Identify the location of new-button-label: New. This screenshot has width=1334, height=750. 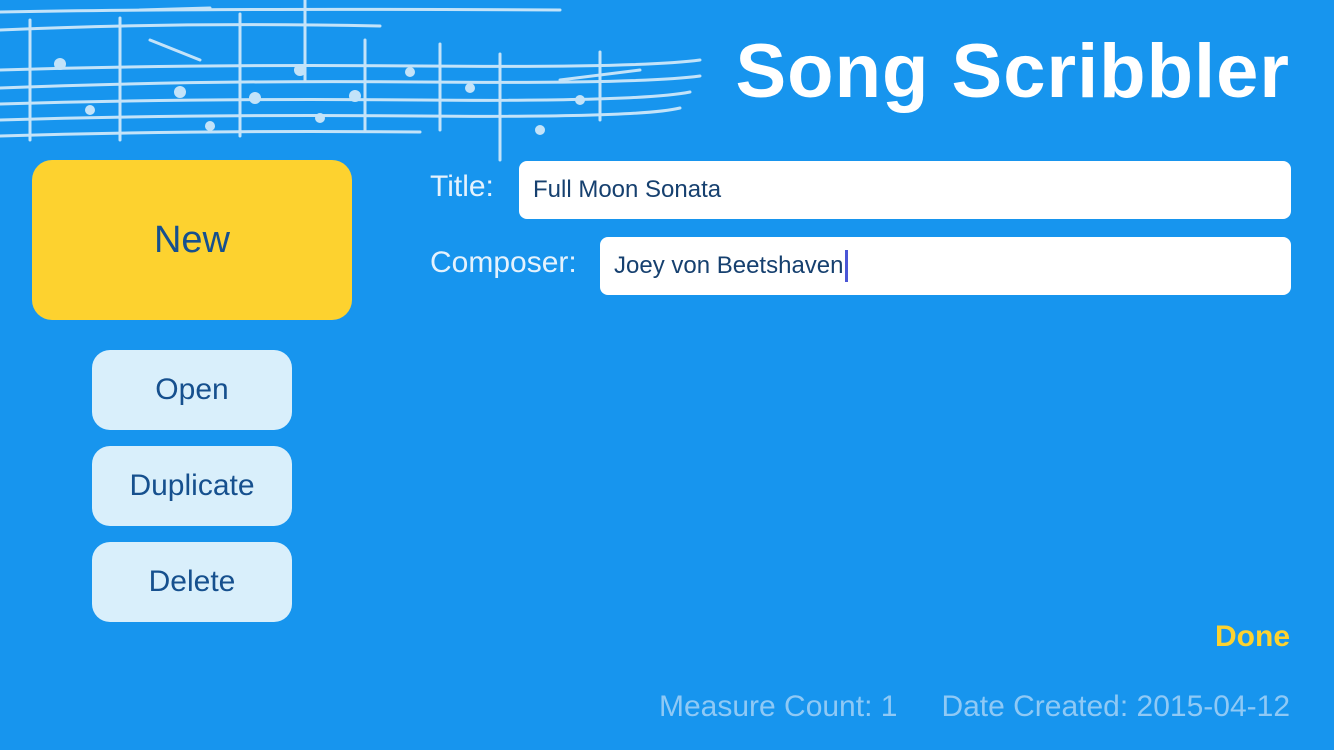
(192, 239).